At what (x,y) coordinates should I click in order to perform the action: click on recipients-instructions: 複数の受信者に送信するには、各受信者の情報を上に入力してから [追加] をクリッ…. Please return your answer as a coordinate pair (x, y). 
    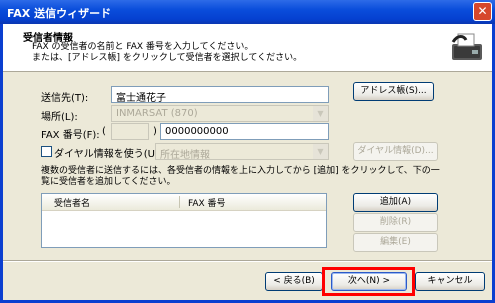
    Looking at the image, I should click on (251, 177).